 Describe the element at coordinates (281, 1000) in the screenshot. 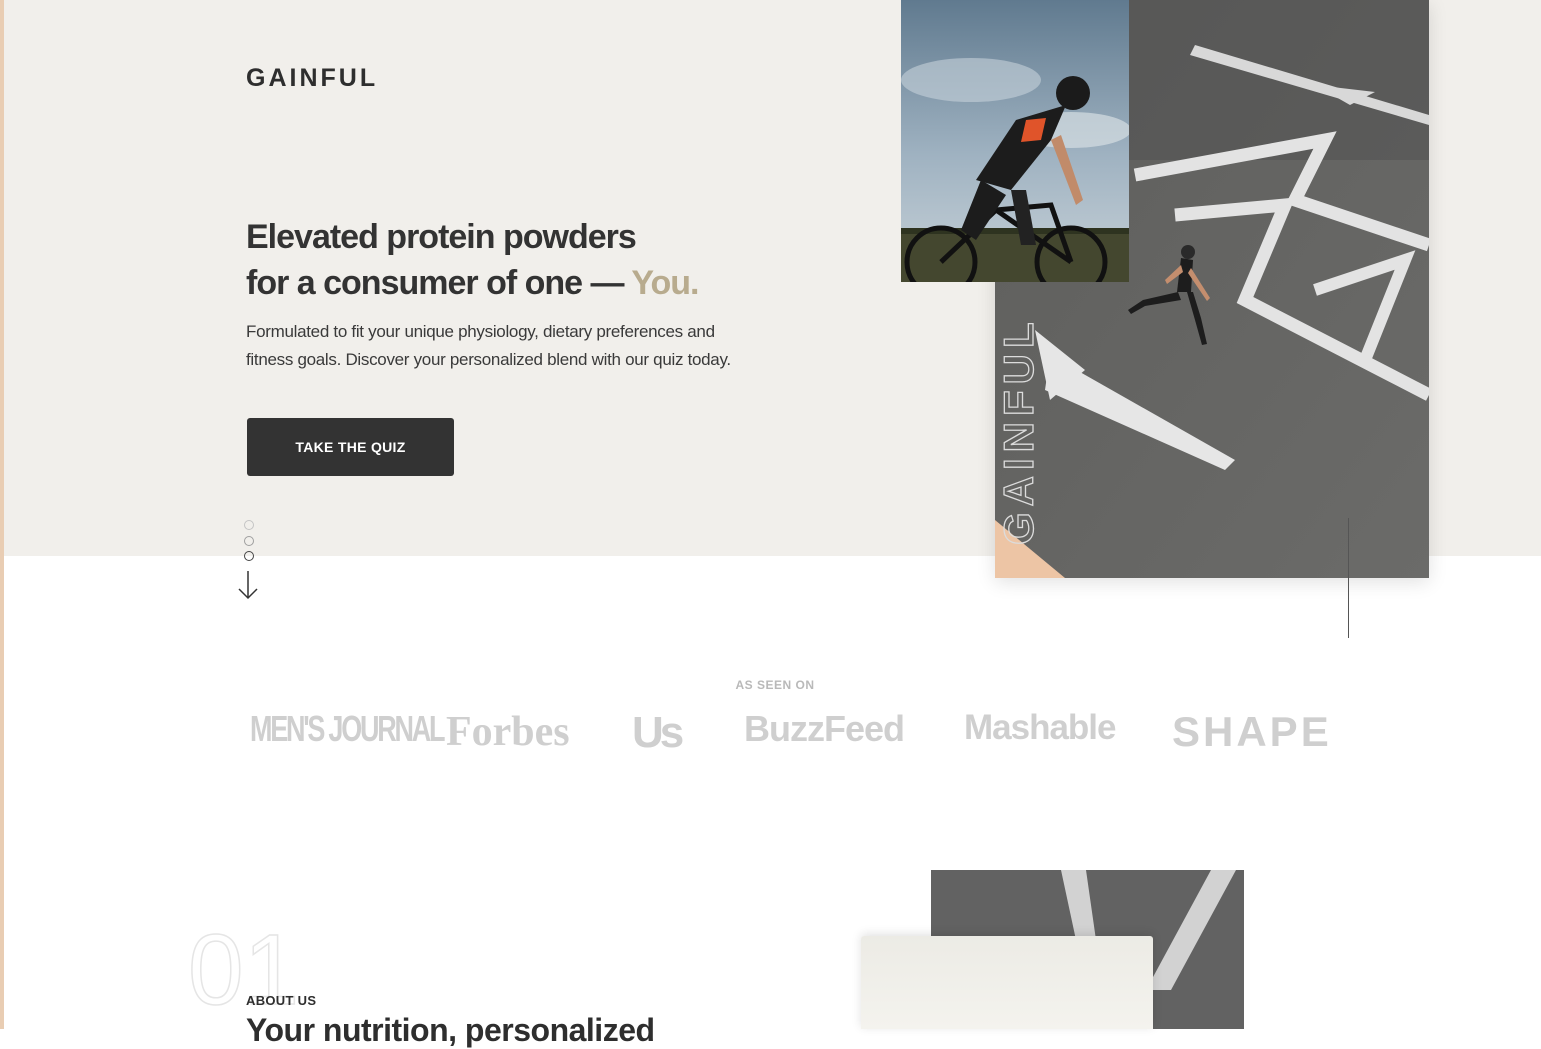

I see `about-us-label: ABOUT US` at that location.